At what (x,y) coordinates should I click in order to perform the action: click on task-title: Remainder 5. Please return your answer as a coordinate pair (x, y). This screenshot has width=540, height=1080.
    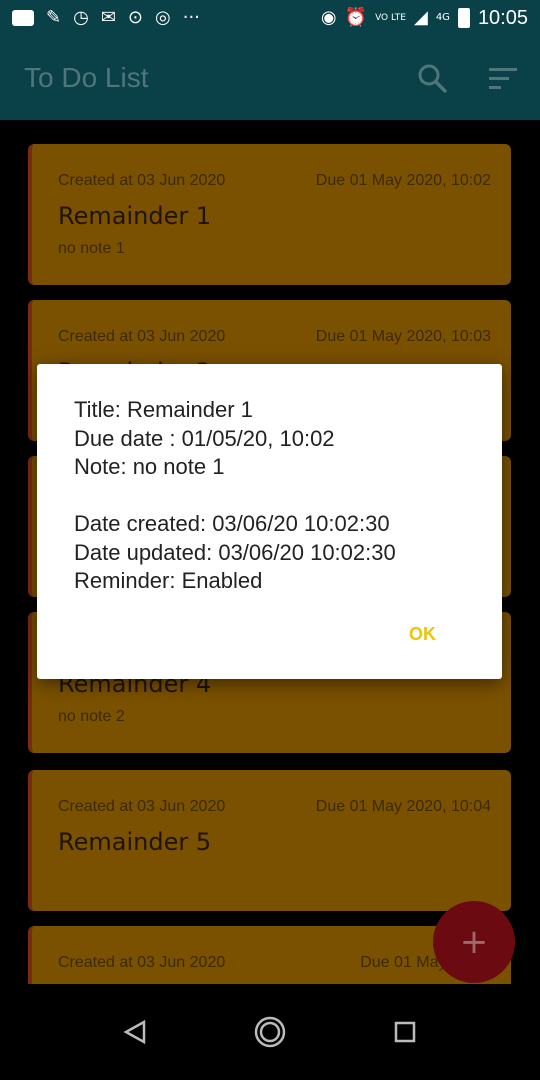
    Looking at the image, I should click on (135, 842).